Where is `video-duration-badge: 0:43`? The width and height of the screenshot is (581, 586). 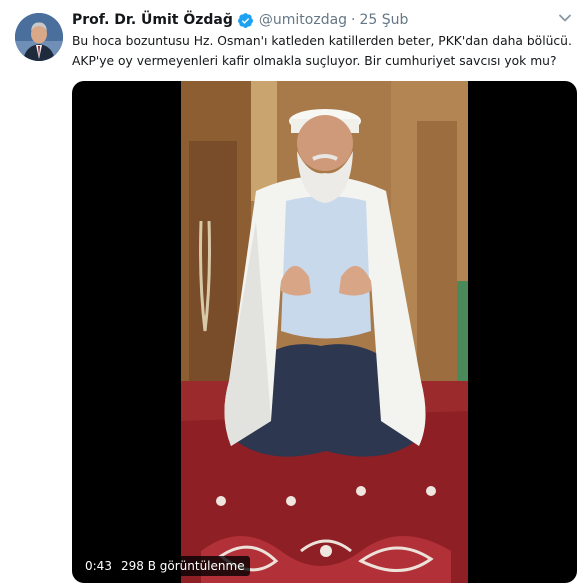
video-duration-badge: 0:43 is located at coordinates (98, 566).